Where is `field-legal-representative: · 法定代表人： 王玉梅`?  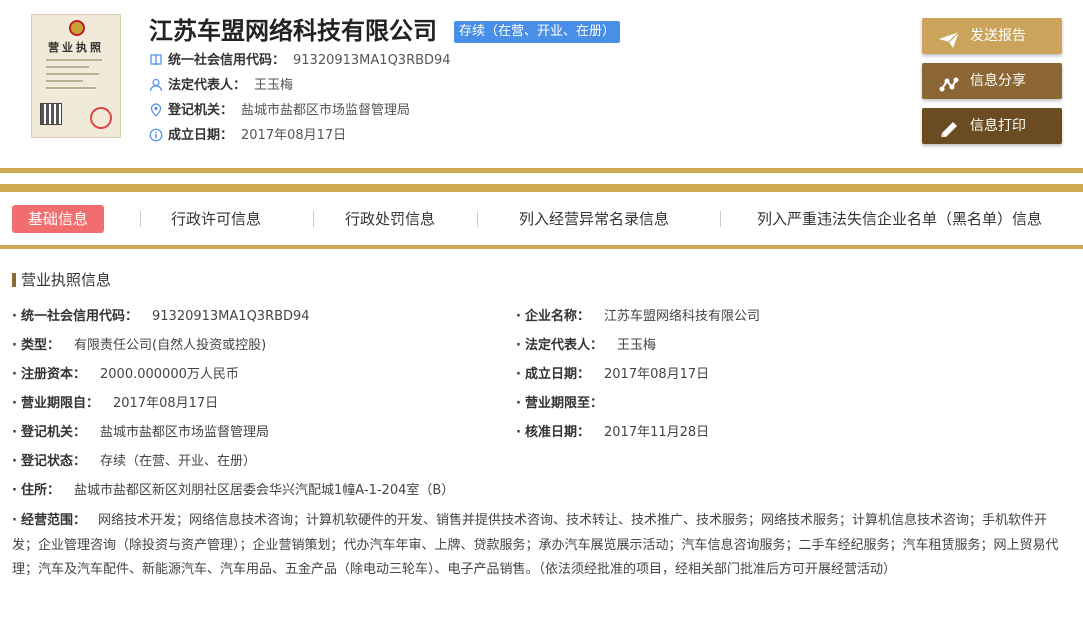 field-legal-representative: · 法定代表人： 王玉梅 is located at coordinates (586, 345).